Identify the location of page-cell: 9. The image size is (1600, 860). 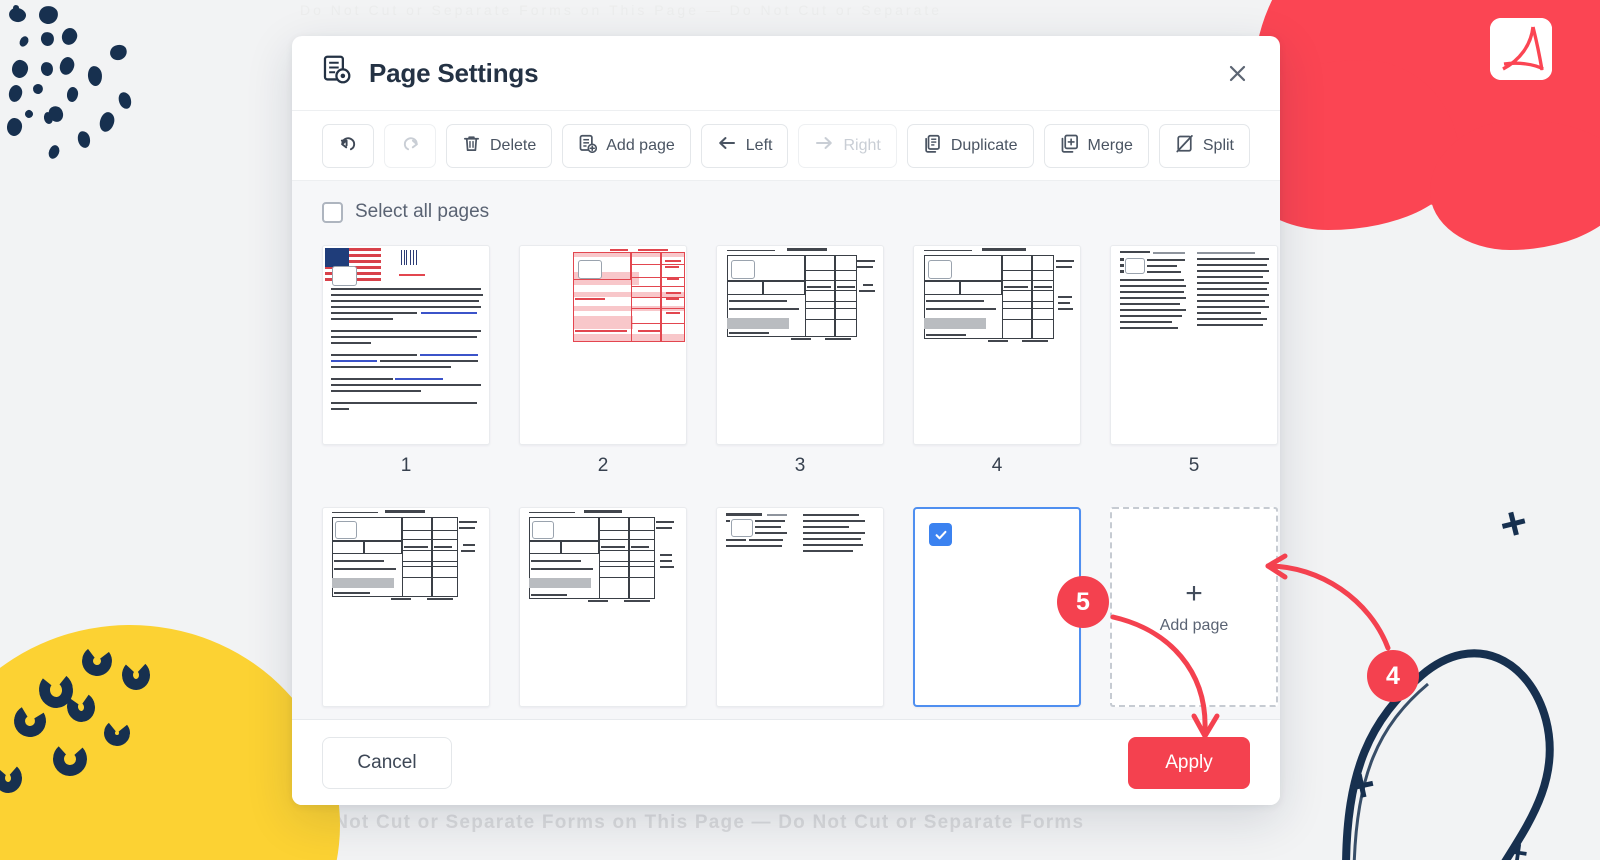
(997, 613).